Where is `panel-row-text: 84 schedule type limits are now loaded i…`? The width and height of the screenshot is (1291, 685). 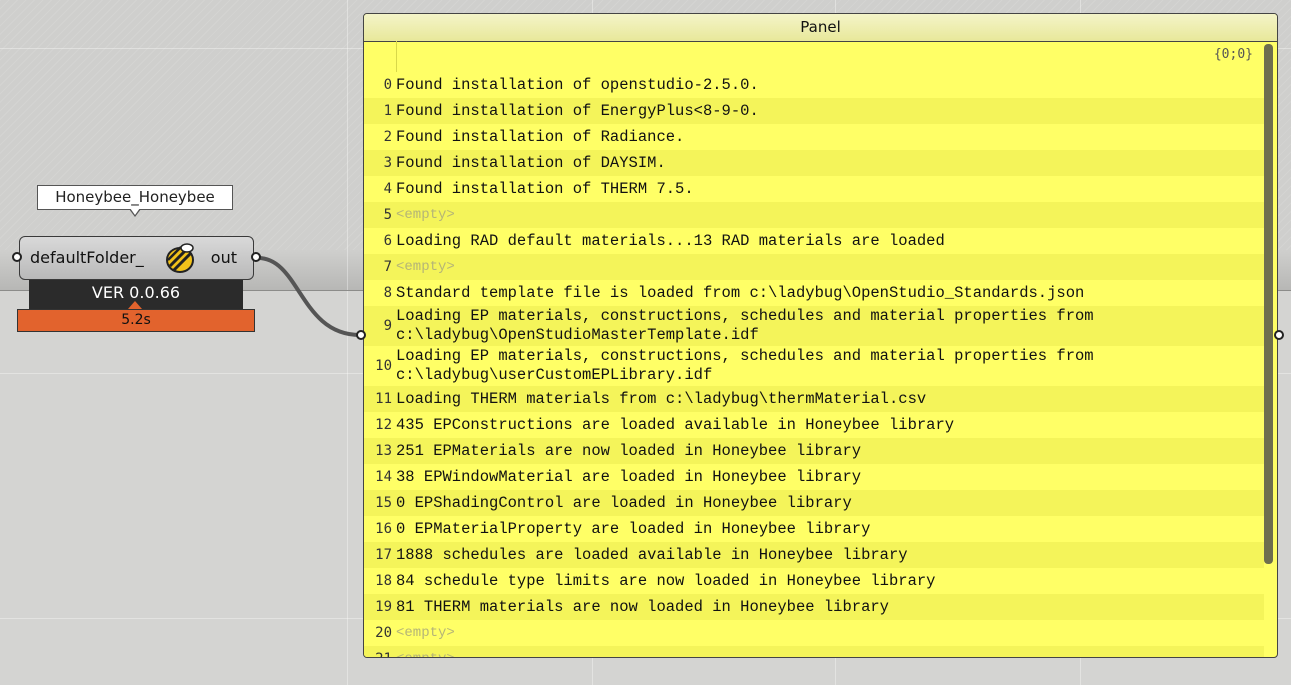 panel-row-text: 84 schedule type limits are now loaded i… is located at coordinates (666, 580).